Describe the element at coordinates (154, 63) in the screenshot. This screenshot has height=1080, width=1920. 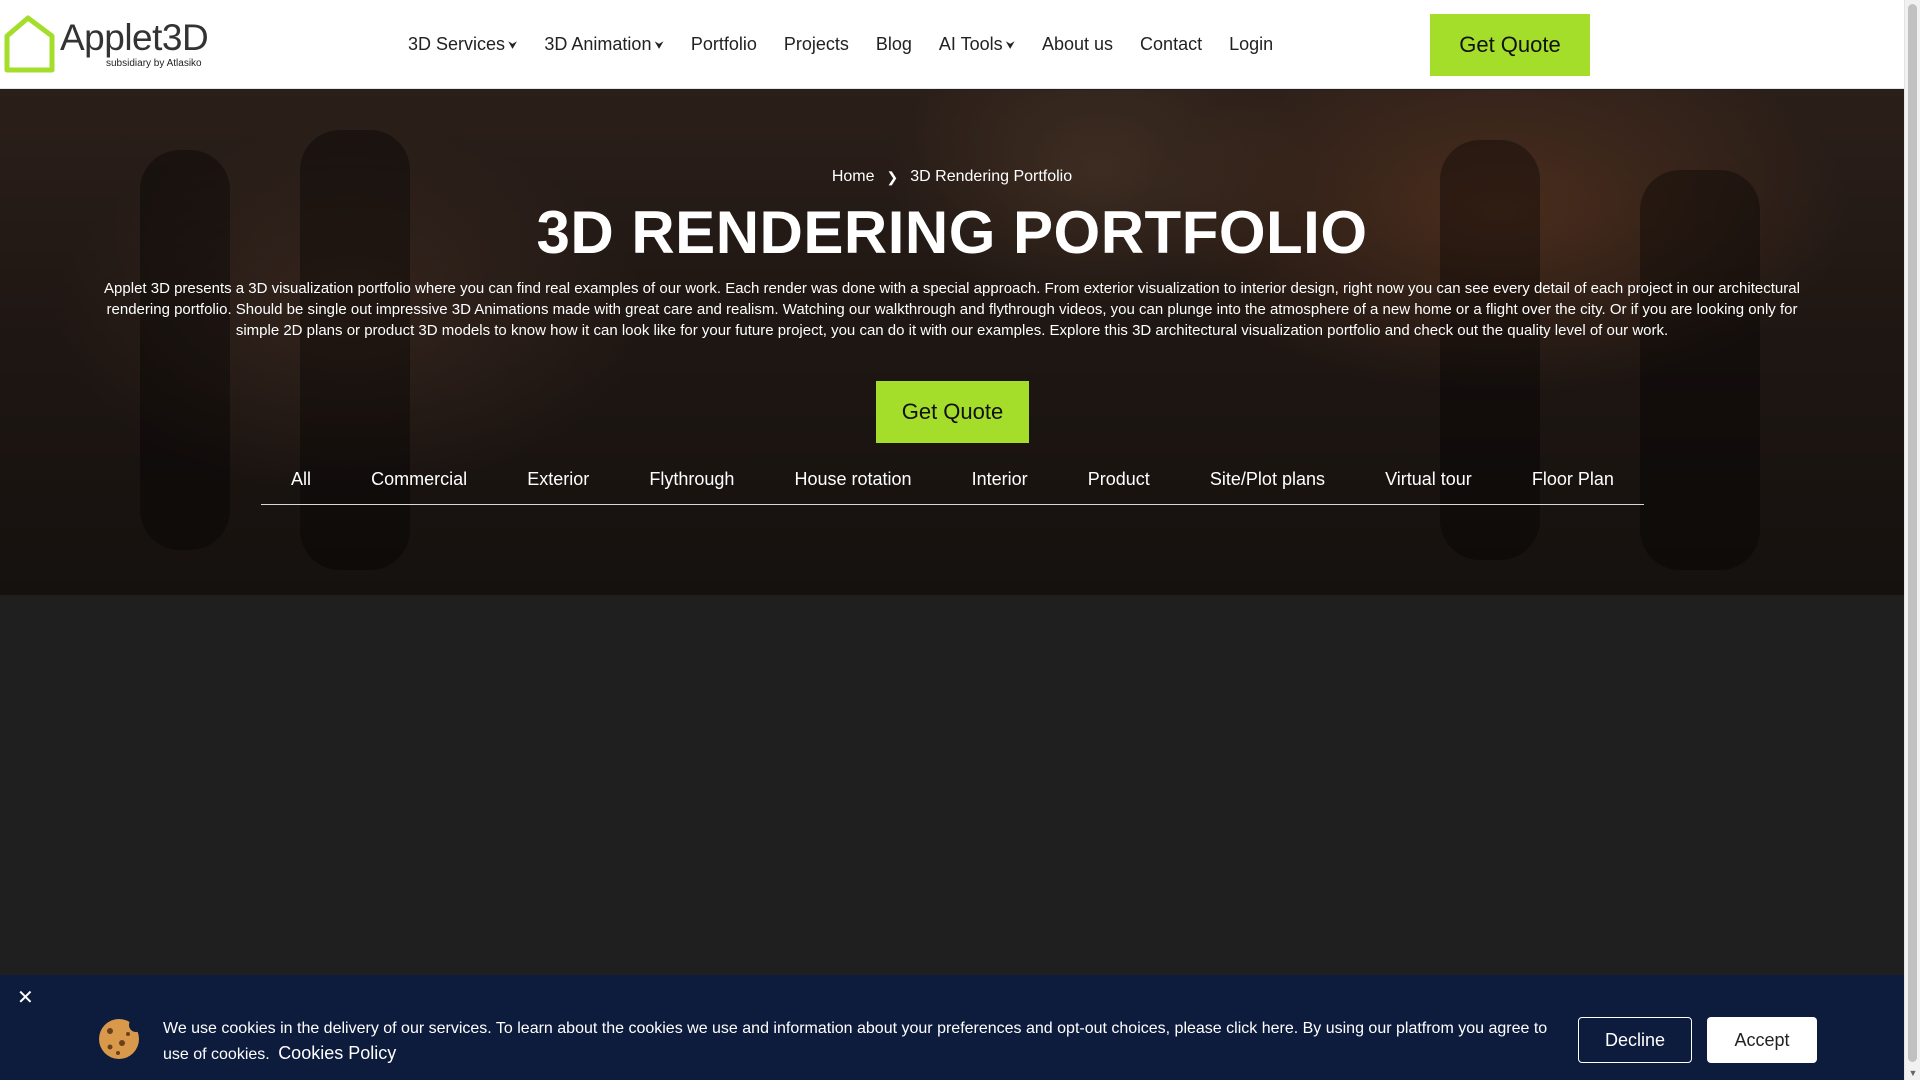
I see `logo-subtitle: subsidiary by Atlasiko` at that location.